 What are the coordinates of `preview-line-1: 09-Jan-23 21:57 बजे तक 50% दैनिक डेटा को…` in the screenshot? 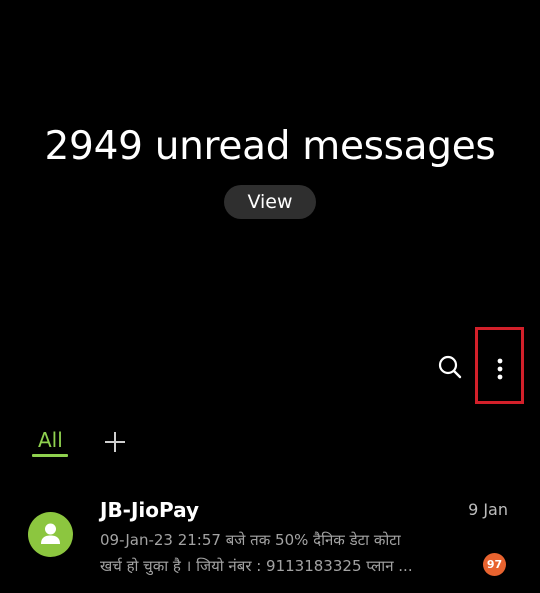 It's located at (250, 540).